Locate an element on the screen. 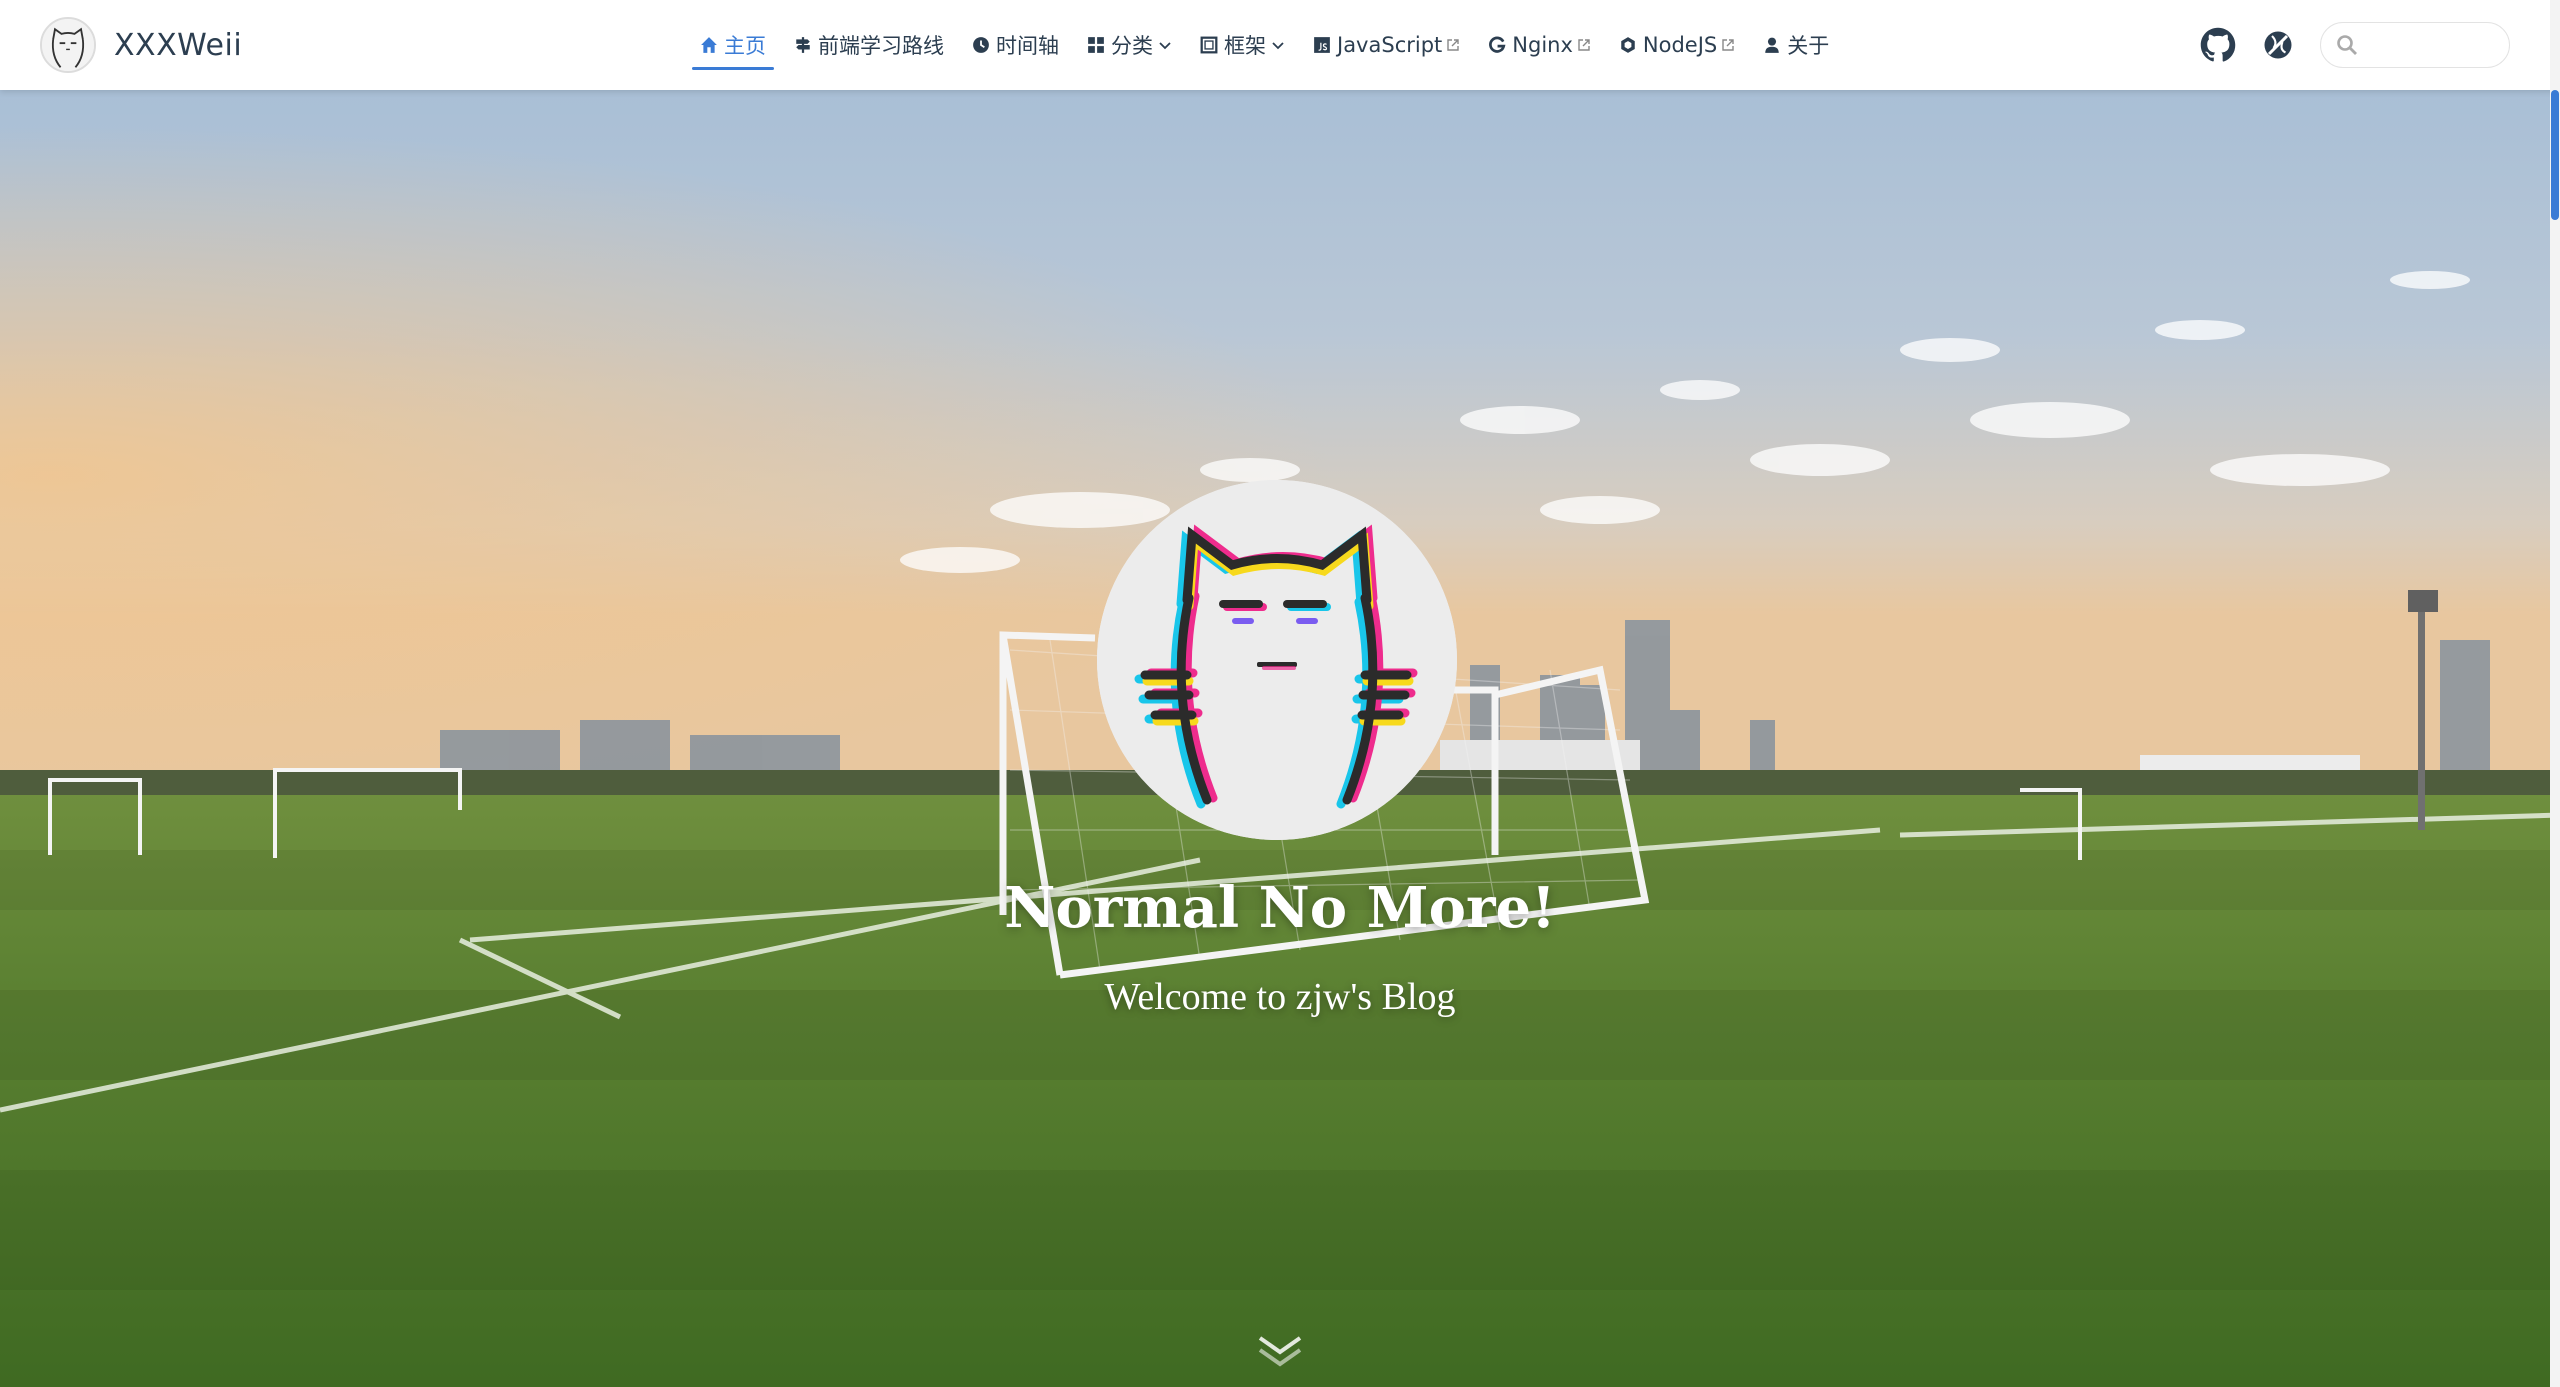 The height and width of the screenshot is (1387, 2560). nav-item-roadmap: 前端学习路线 is located at coordinates (869, 45).